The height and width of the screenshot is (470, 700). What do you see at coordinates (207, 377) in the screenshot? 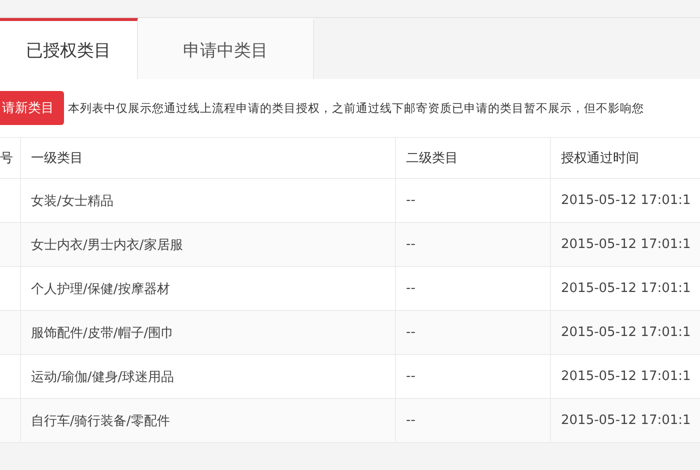
I see `category-cell: 运动/瑜伽/健身/球迷用品` at bounding box center [207, 377].